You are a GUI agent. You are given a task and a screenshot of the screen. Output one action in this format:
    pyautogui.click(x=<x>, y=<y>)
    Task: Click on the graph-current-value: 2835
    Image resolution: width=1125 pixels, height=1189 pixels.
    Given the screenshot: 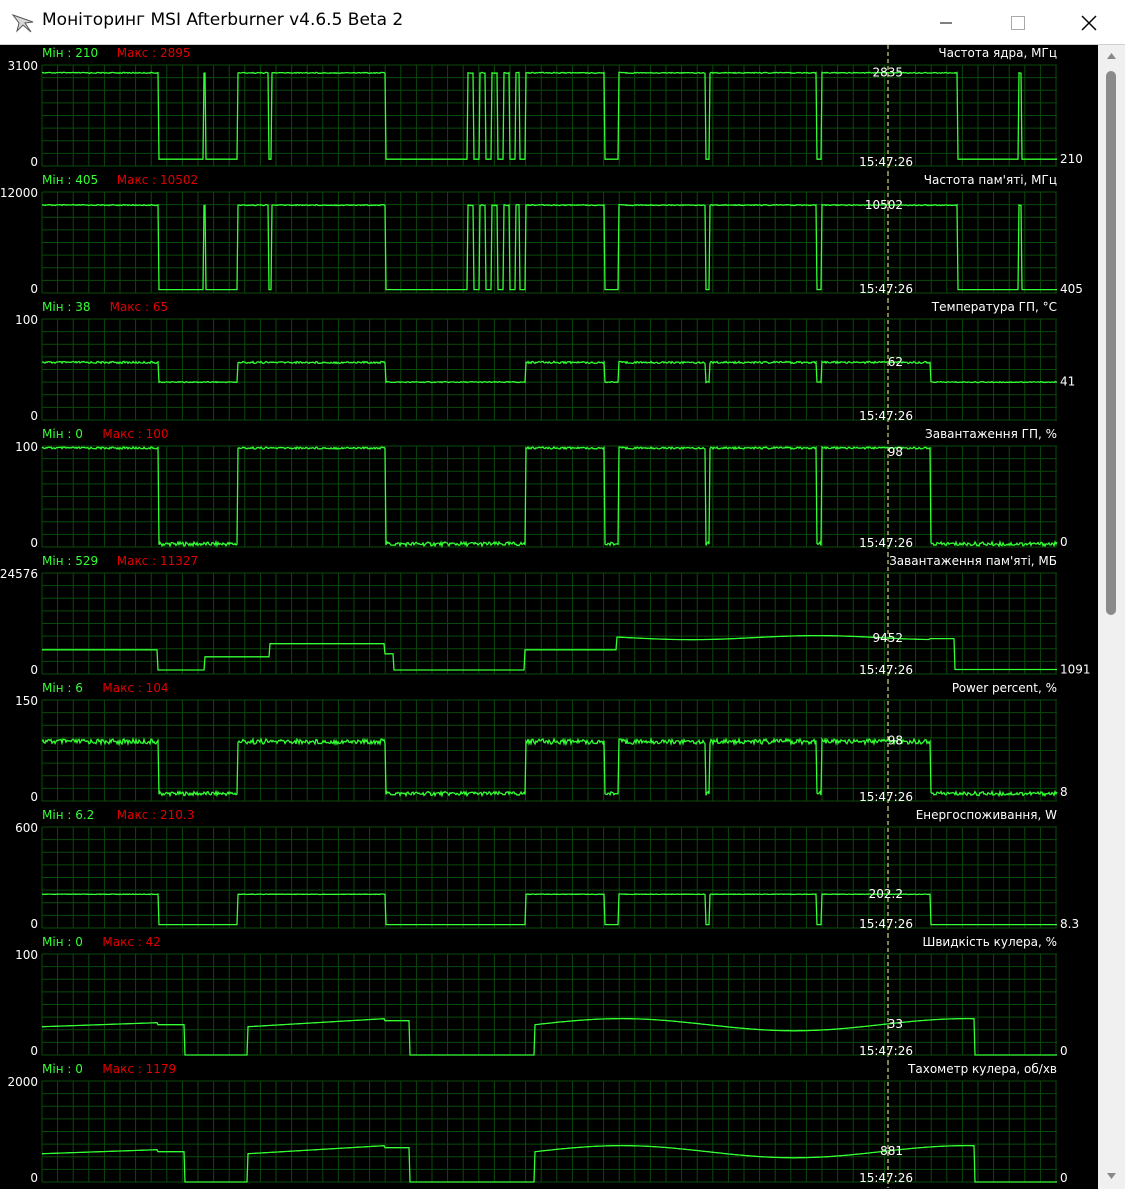 What is the action you would take?
    pyautogui.click(x=887, y=73)
    